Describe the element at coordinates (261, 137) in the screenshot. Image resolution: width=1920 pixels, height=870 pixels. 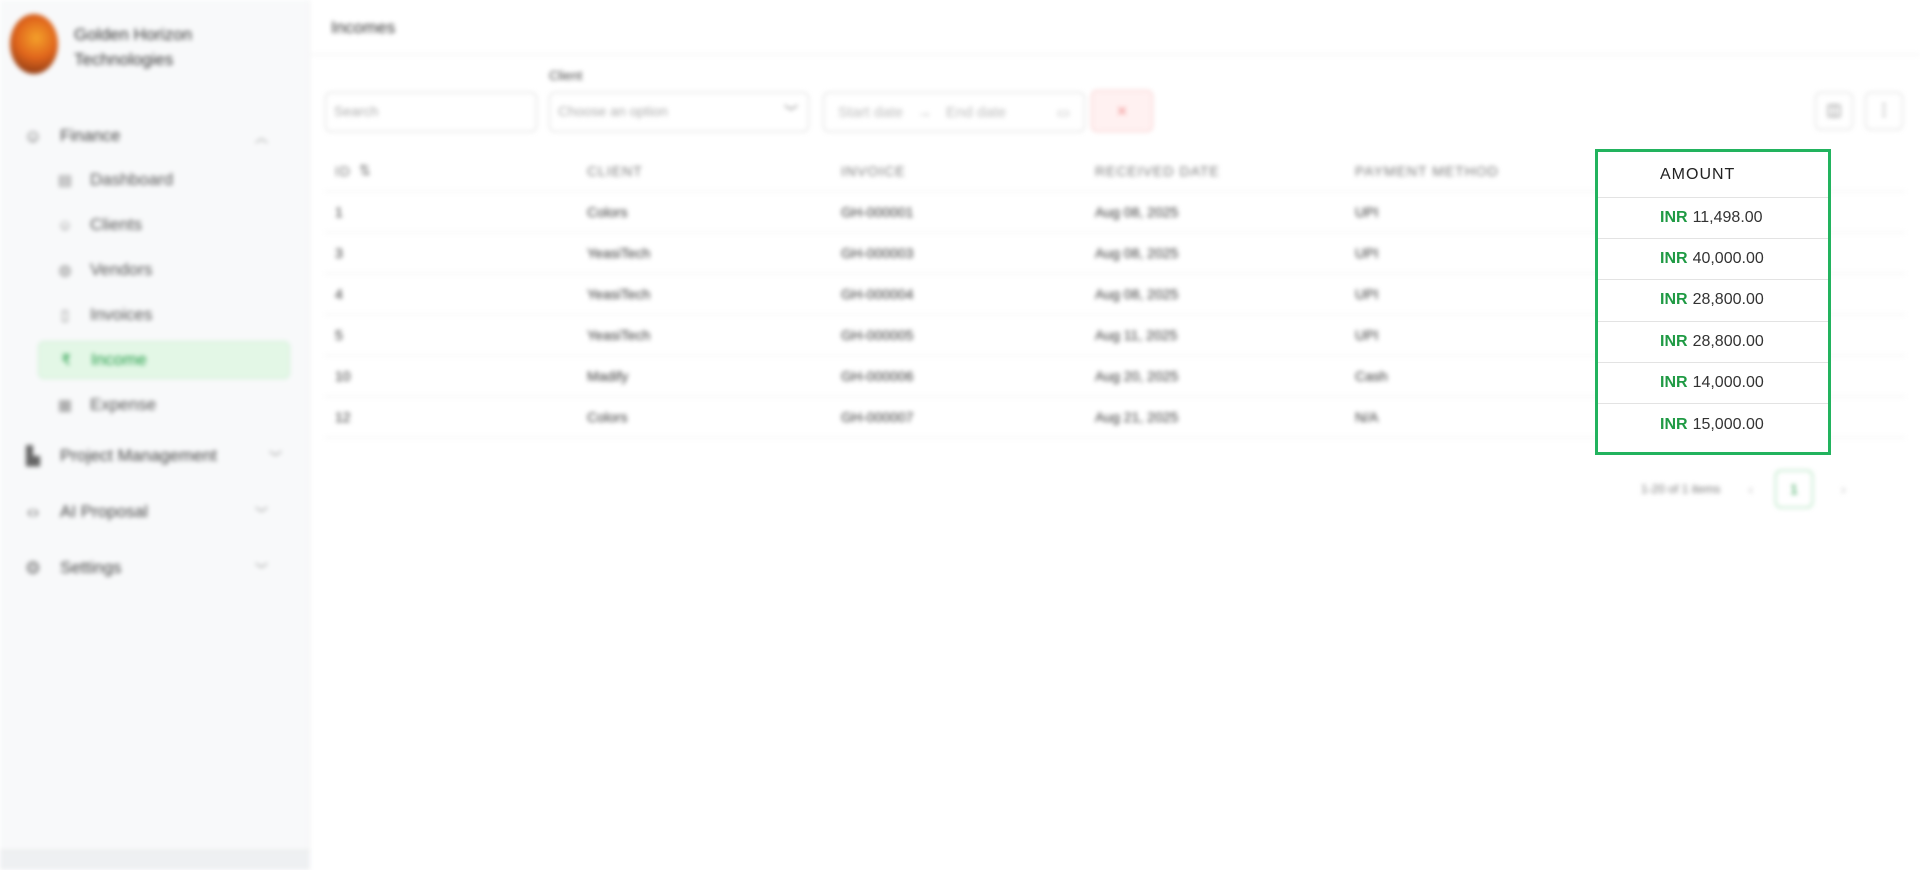
I see `chevron-up-icon: ︿` at that location.